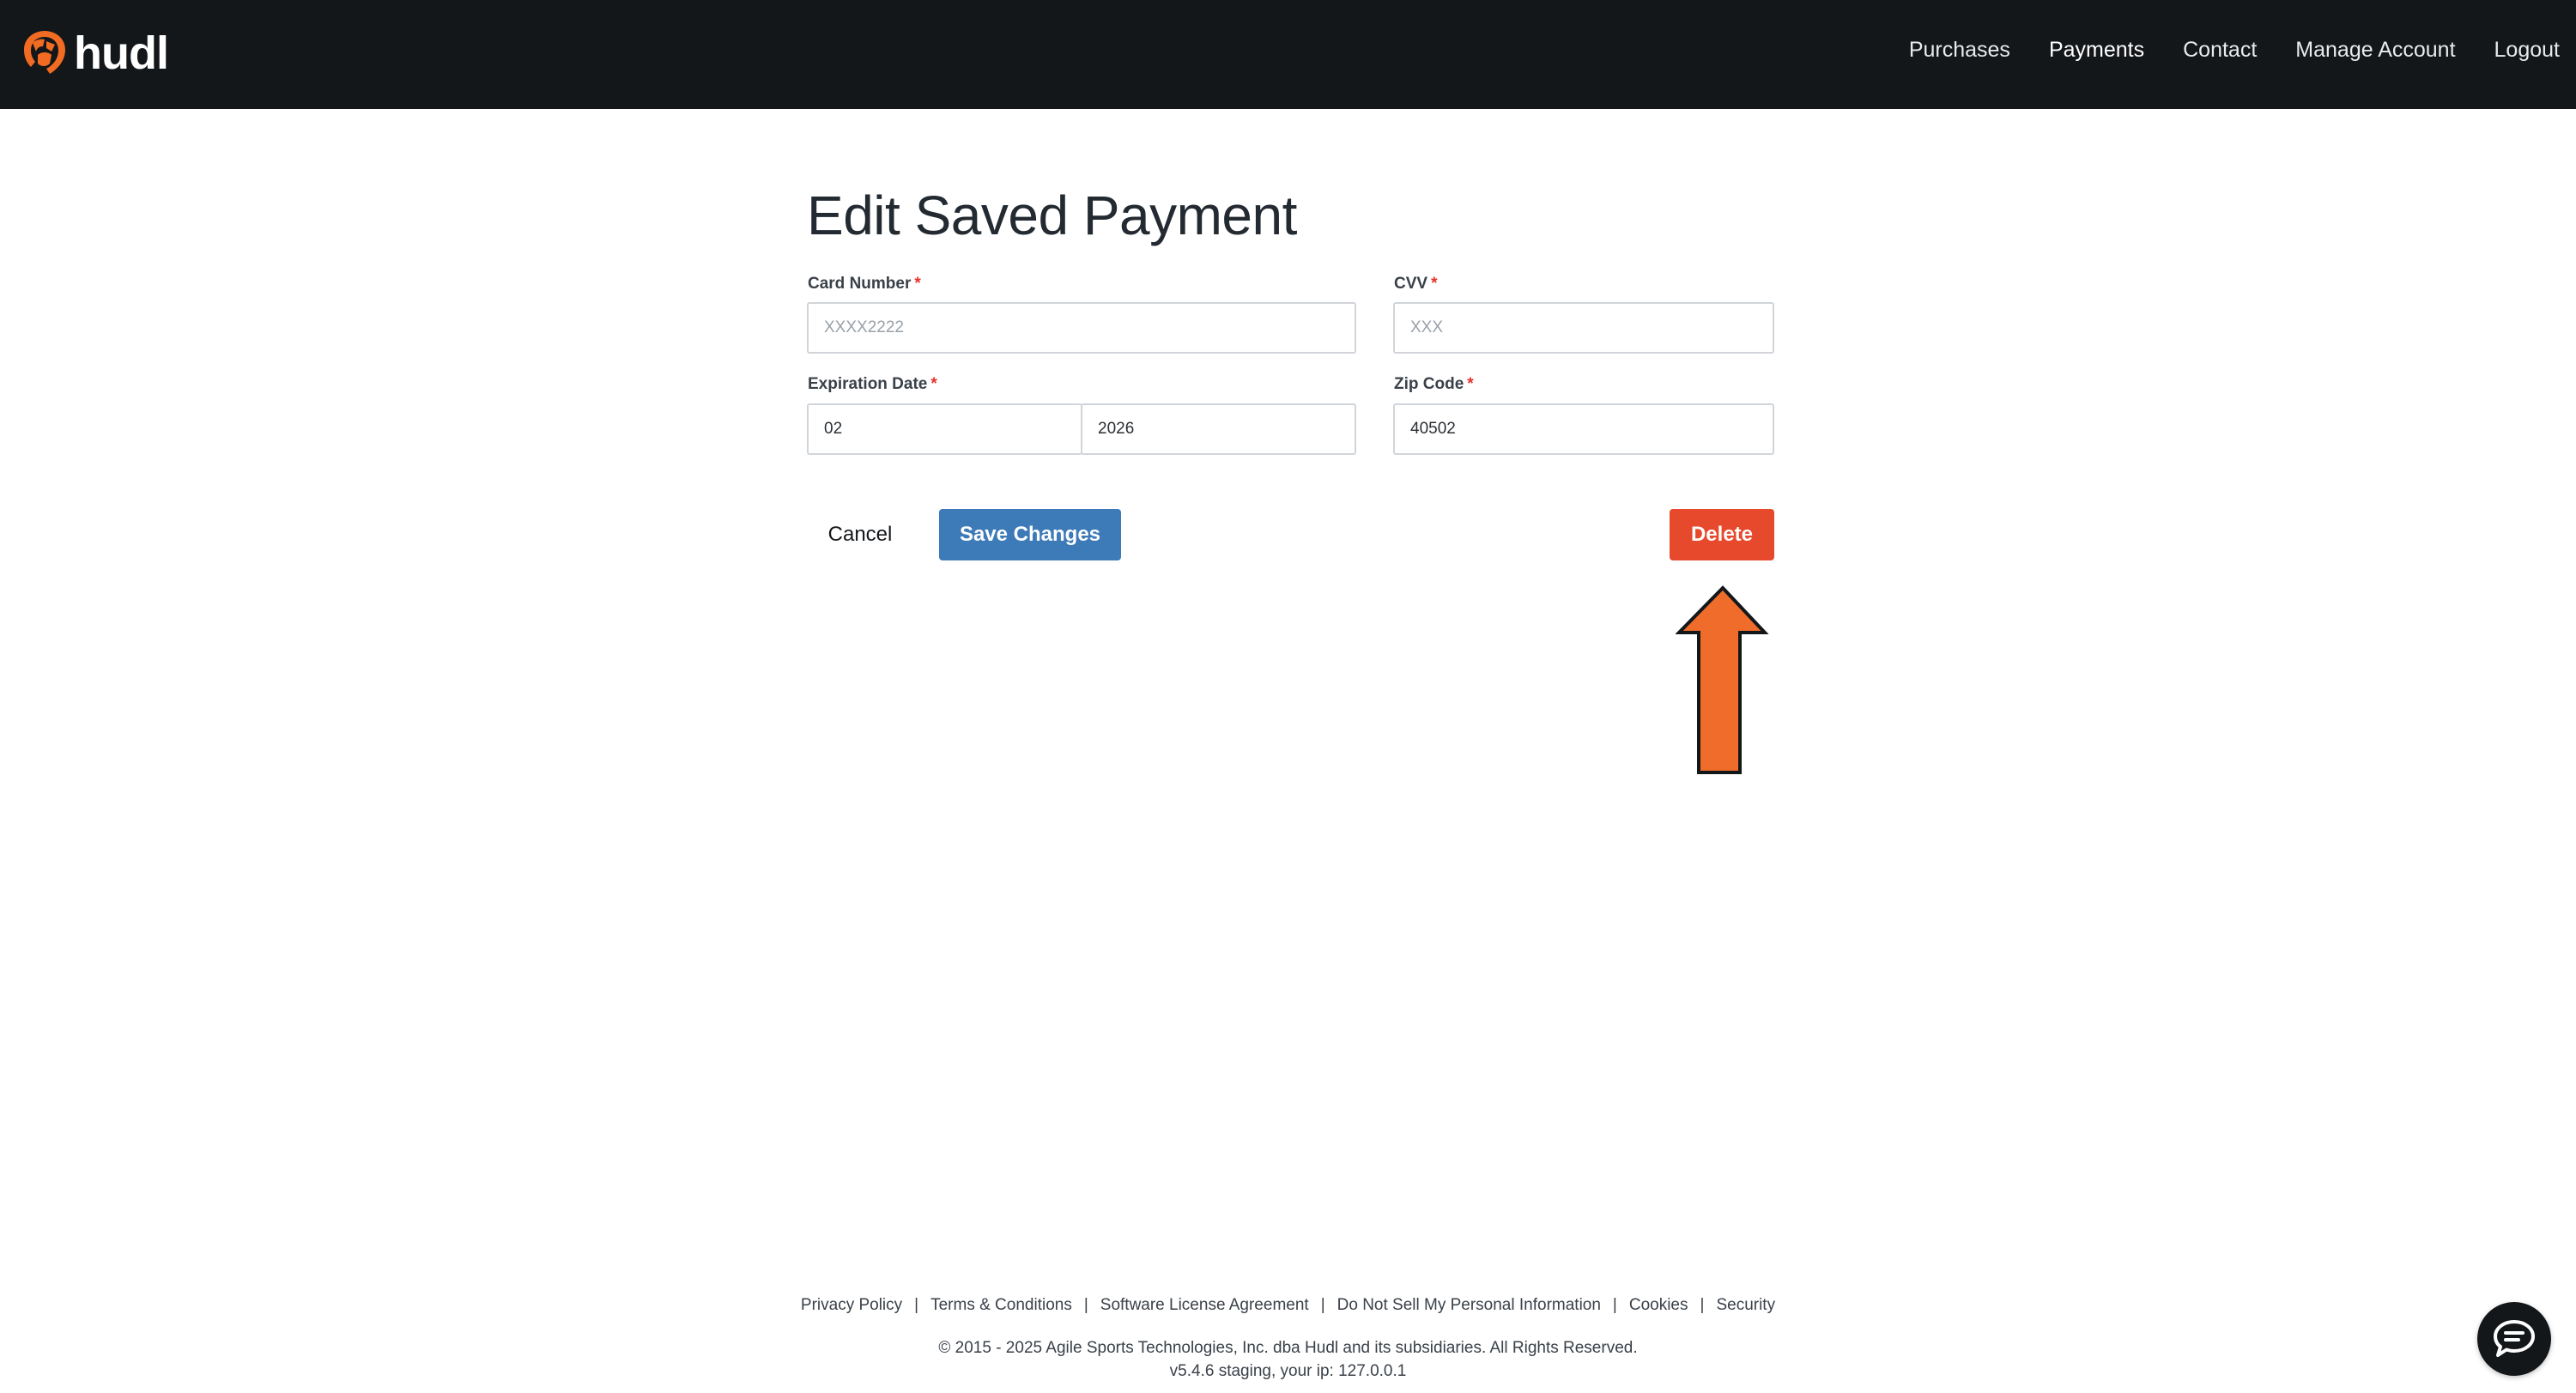  What do you see at coordinates (1429, 384) in the screenshot?
I see `zip-code-label-text: Zip Code` at bounding box center [1429, 384].